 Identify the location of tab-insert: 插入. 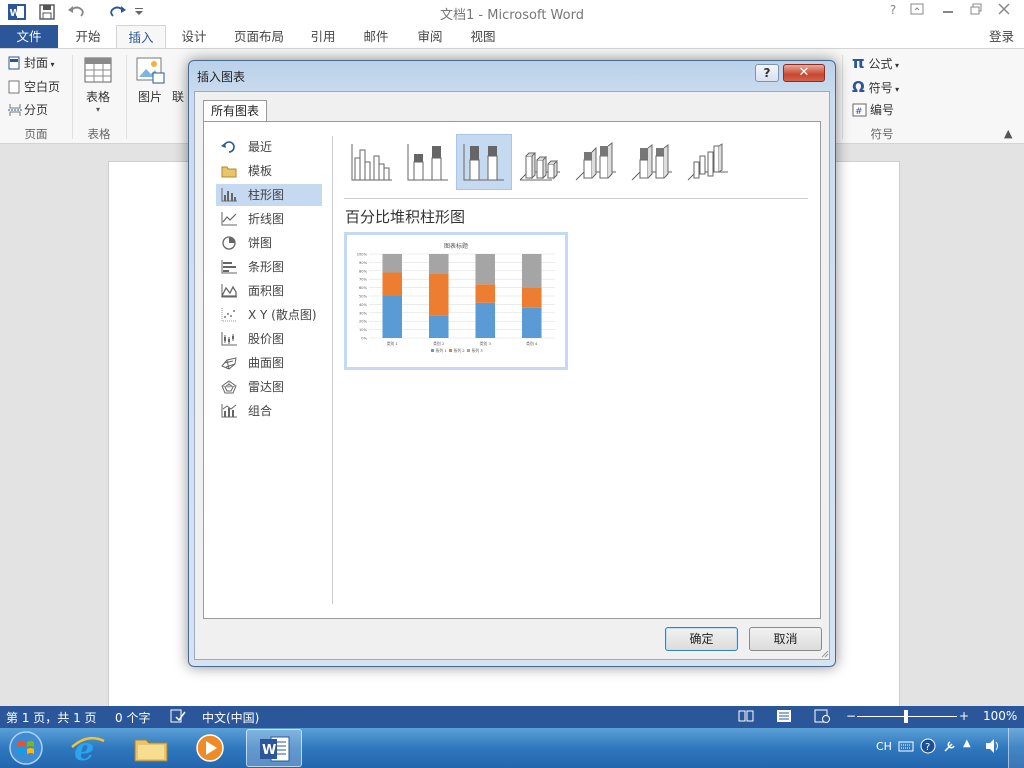
(141, 37).